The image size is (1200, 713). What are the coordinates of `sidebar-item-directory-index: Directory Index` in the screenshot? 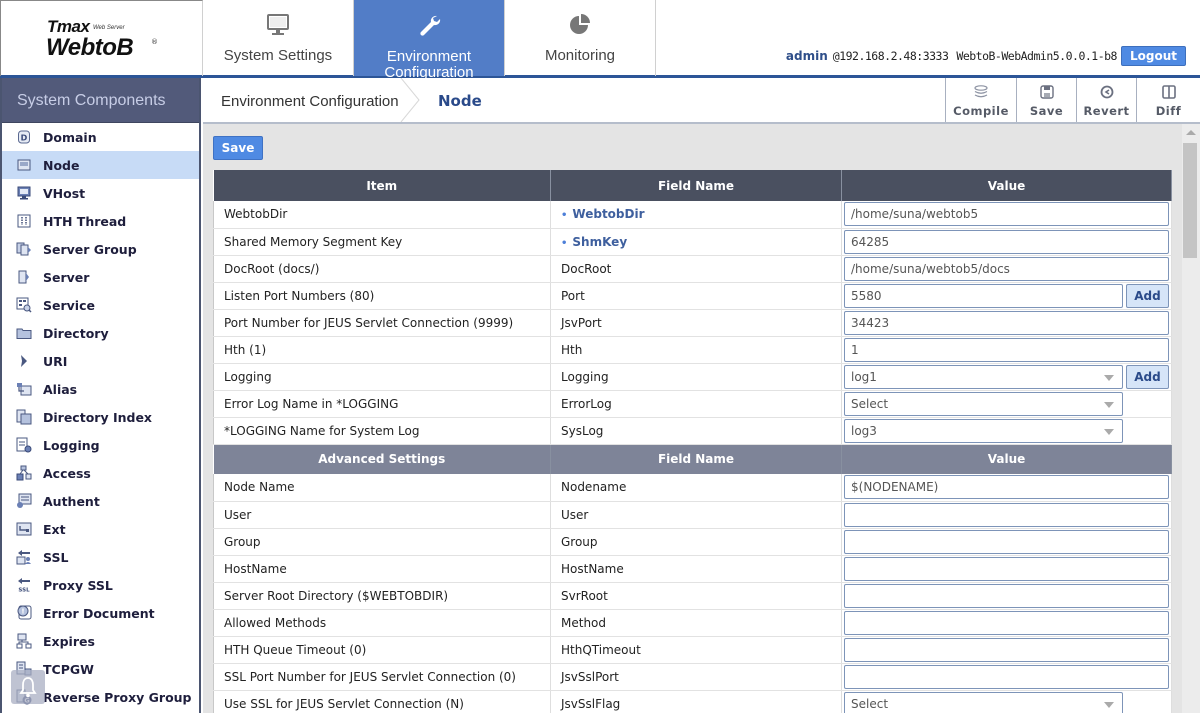 It's located at (100, 417).